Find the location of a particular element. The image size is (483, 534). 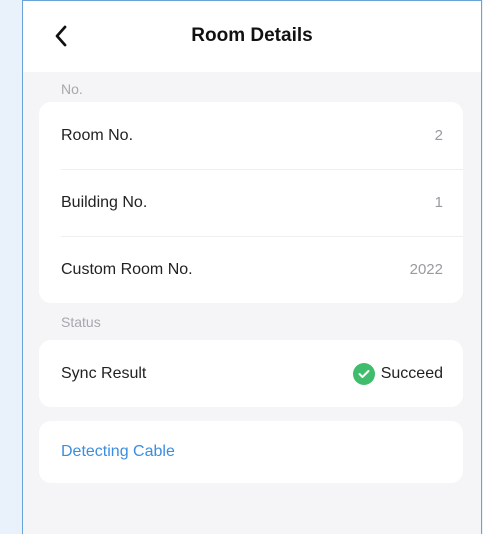

custom-room-no-value: 2022 is located at coordinates (426, 269).